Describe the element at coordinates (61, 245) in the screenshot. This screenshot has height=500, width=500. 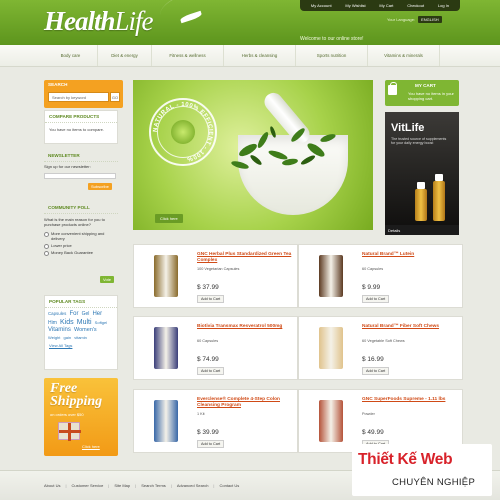
I see `poll-option-label: Lower price` at that location.